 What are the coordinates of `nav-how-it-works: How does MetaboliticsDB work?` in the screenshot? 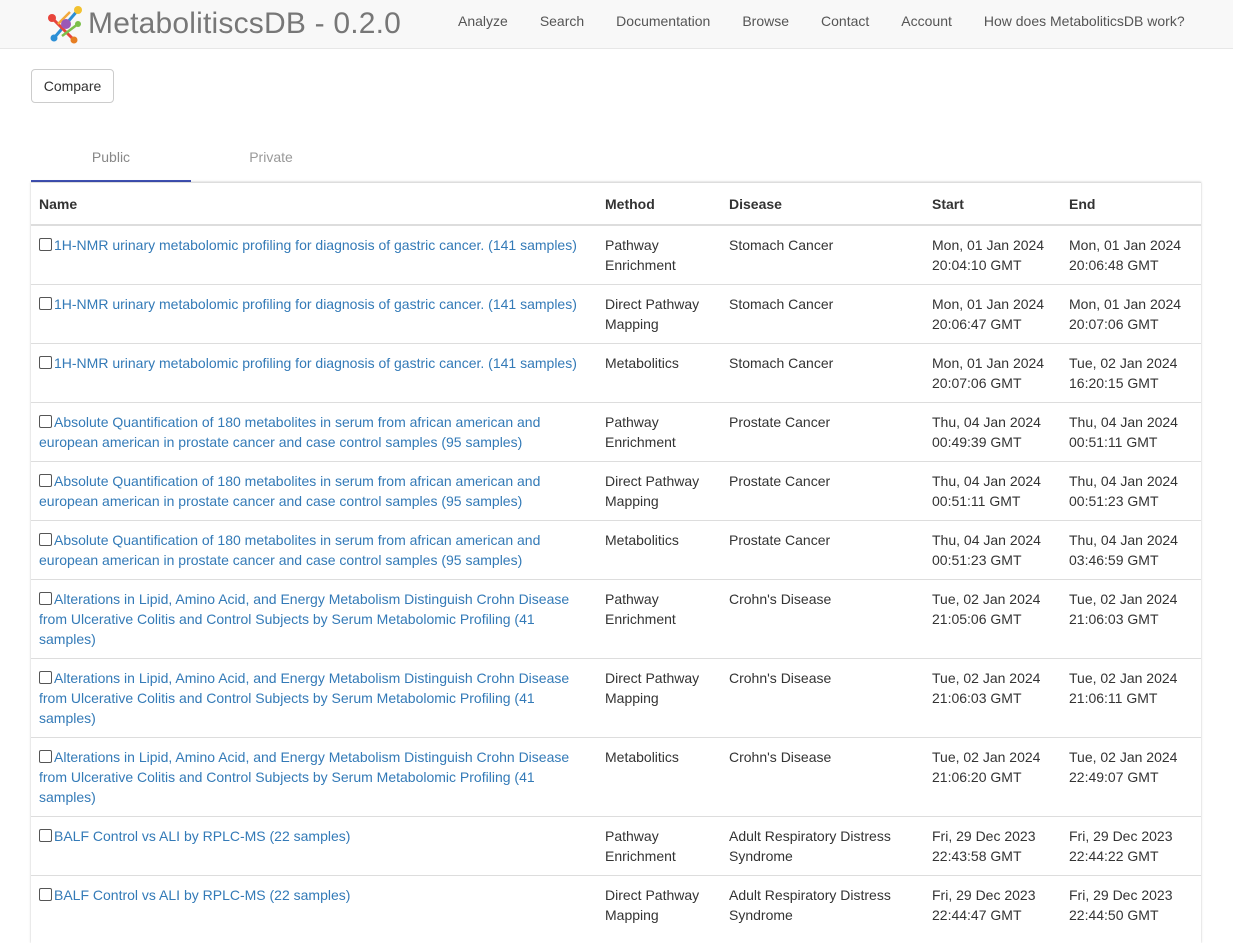 It's located at (1084, 22).